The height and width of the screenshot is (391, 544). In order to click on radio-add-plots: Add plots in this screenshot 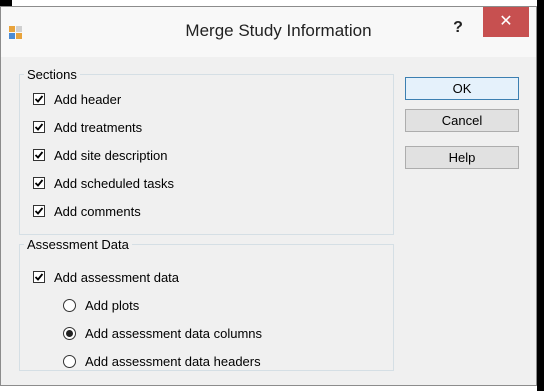, I will do `click(101, 305)`.